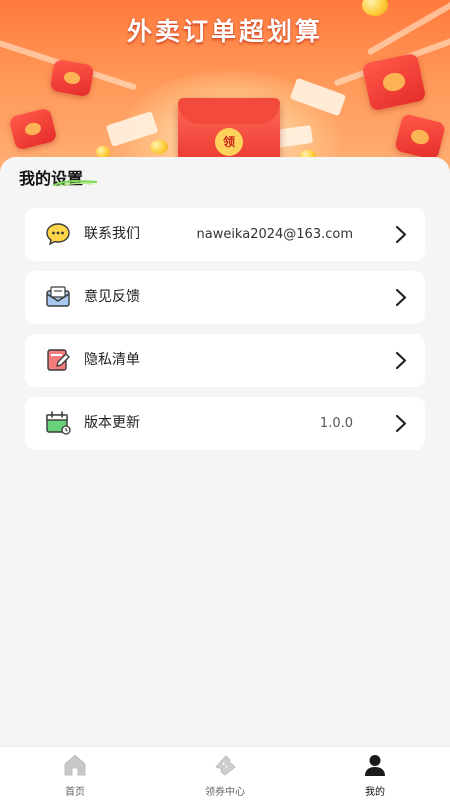 The width and height of the screenshot is (450, 800). What do you see at coordinates (229, 142) in the screenshot?
I see `envelope-seal: 领` at bounding box center [229, 142].